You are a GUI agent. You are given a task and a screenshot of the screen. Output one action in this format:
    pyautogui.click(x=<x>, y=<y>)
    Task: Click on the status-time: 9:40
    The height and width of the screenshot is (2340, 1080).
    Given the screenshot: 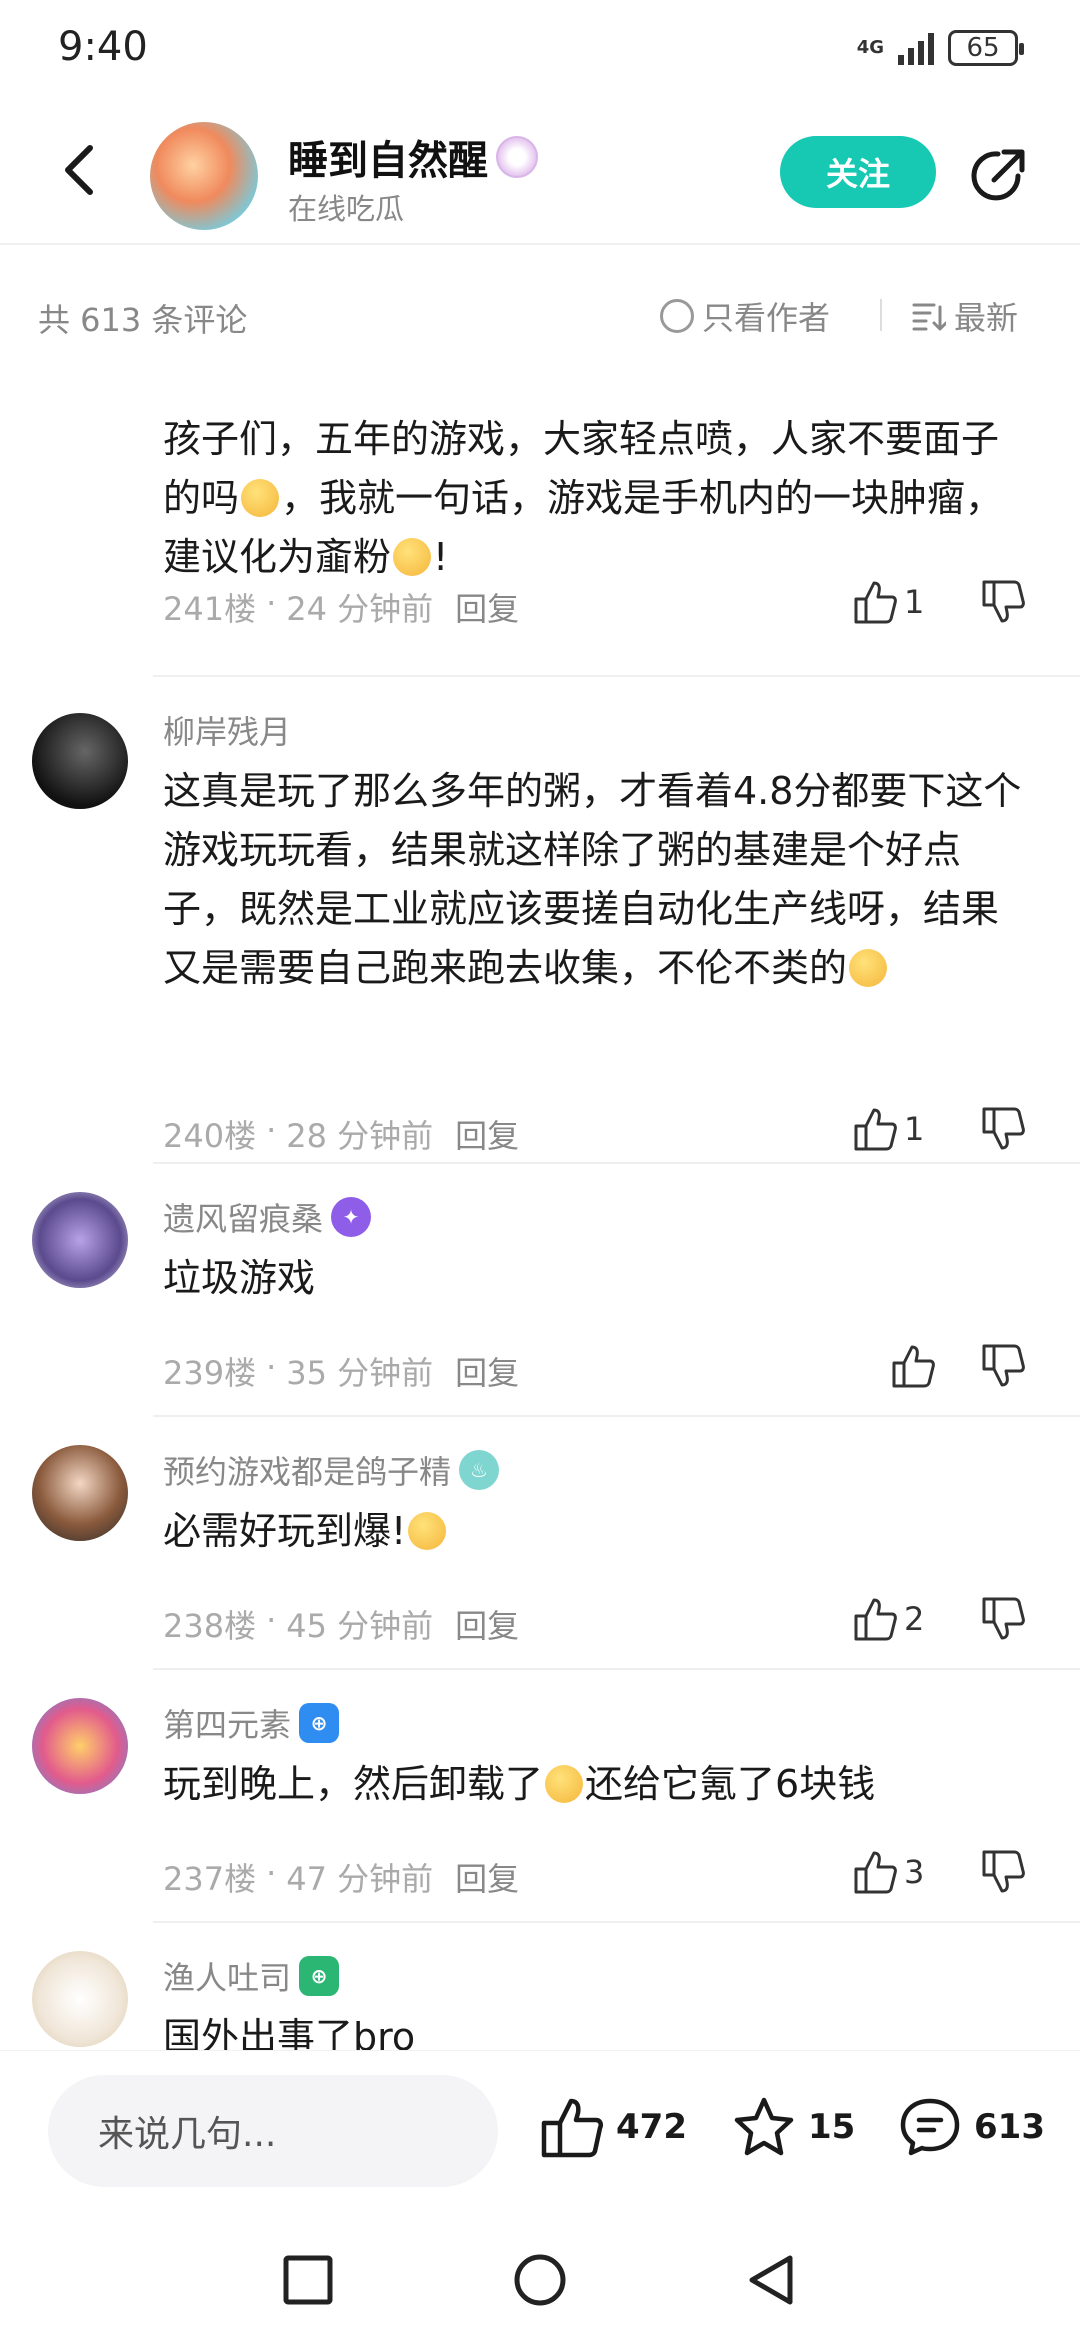 What is the action you would take?
    pyautogui.click(x=103, y=47)
    